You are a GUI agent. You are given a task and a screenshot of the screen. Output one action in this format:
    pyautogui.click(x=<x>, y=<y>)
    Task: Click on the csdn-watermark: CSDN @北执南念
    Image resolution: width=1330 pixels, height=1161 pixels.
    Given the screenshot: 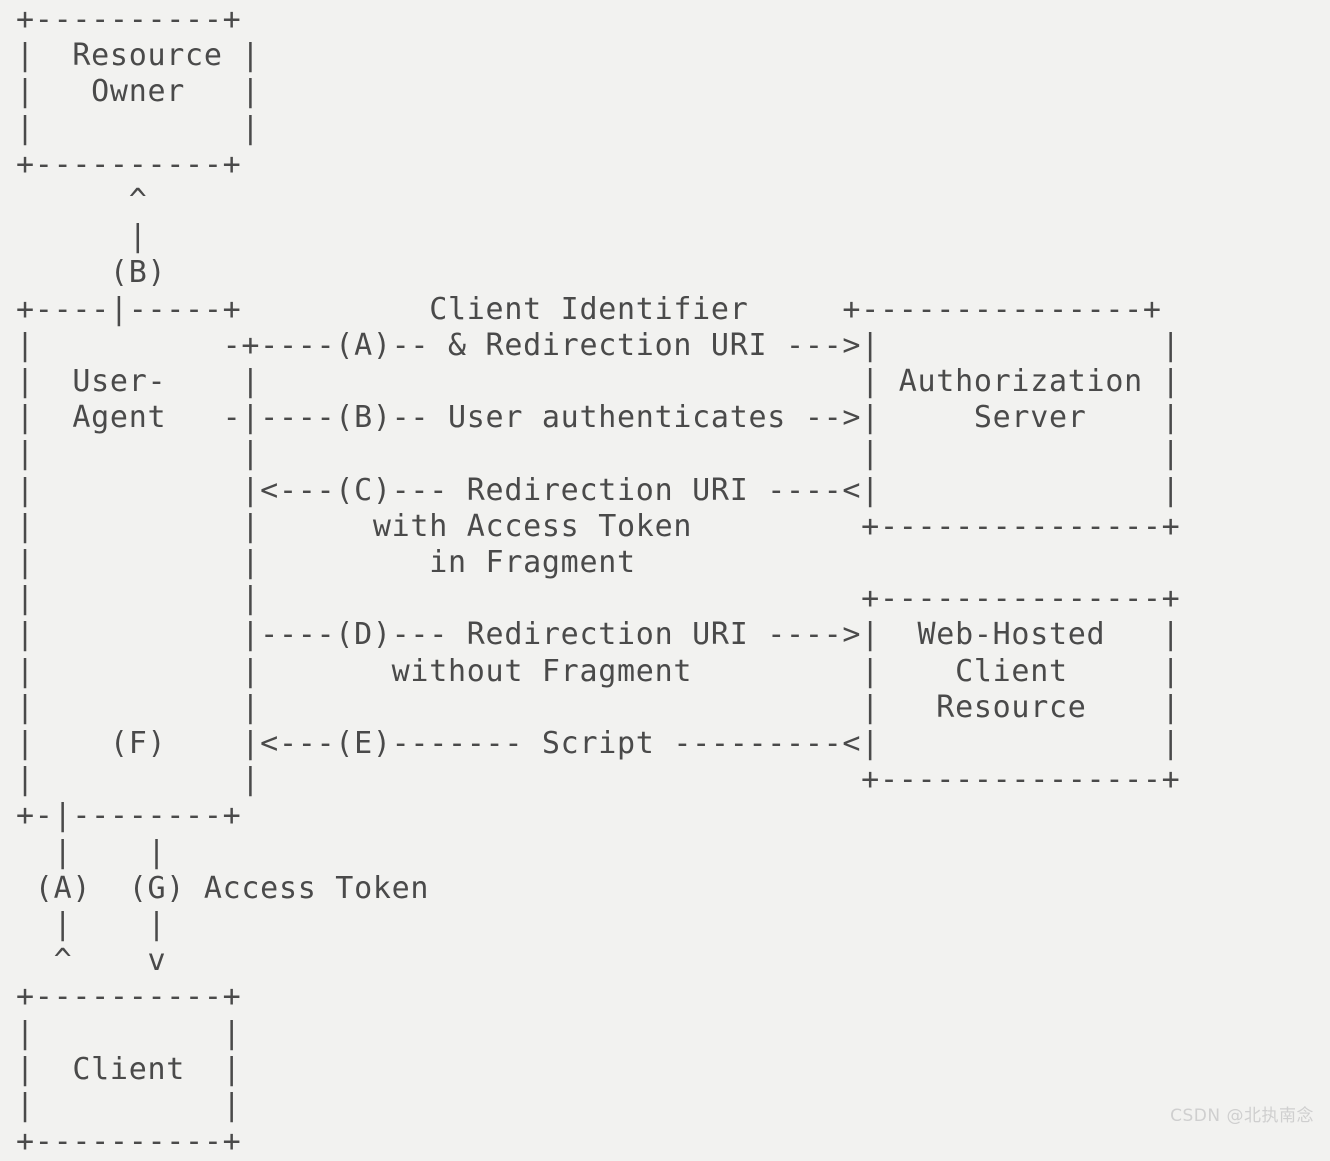 What is the action you would take?
    pyautogui.click(x=1242, y=1116)
    